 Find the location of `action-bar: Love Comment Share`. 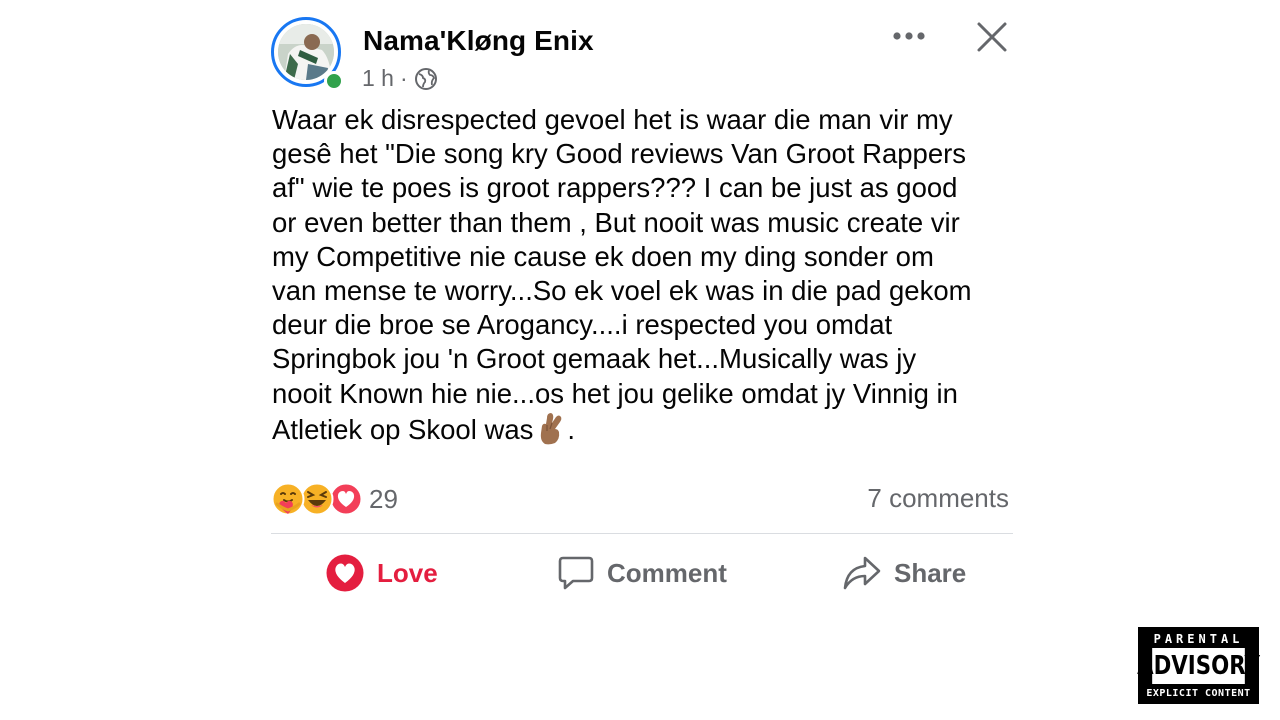

action-bar: Love Comment Share is located at coordinates (642, 573).